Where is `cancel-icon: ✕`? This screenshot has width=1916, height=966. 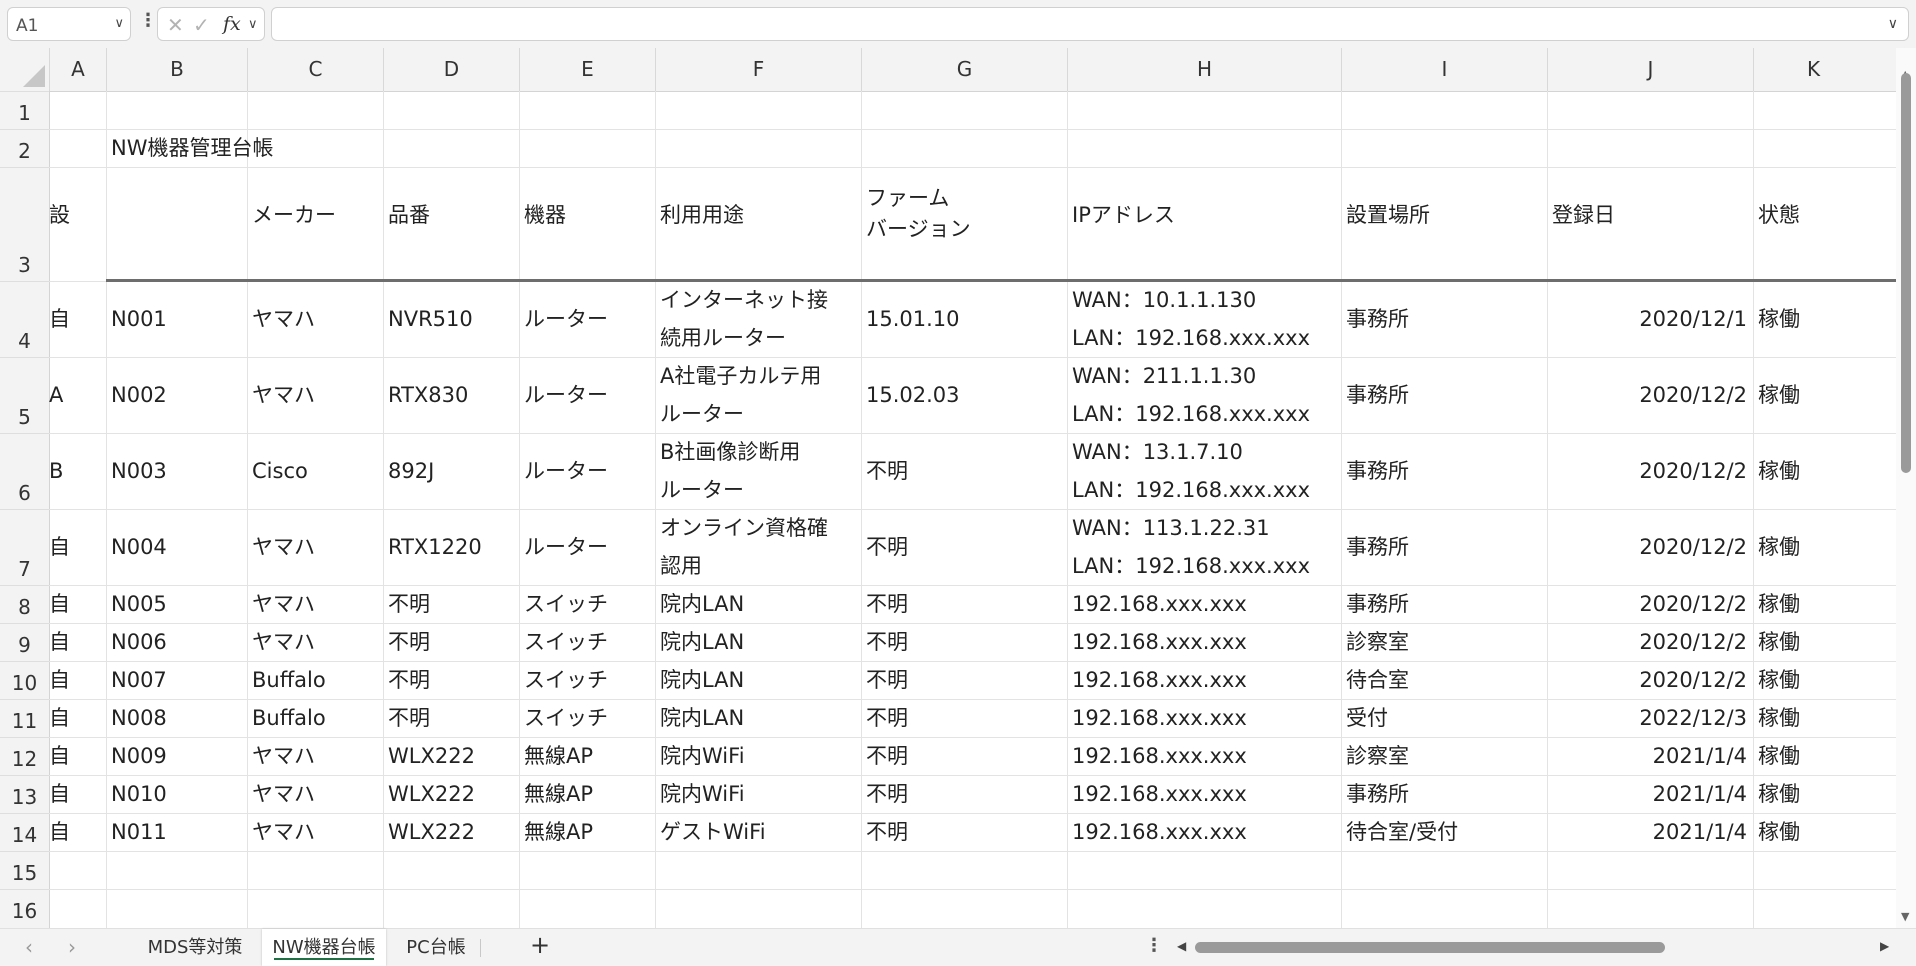
cancel-icon: ✕ is located at coordinates (175, 25).